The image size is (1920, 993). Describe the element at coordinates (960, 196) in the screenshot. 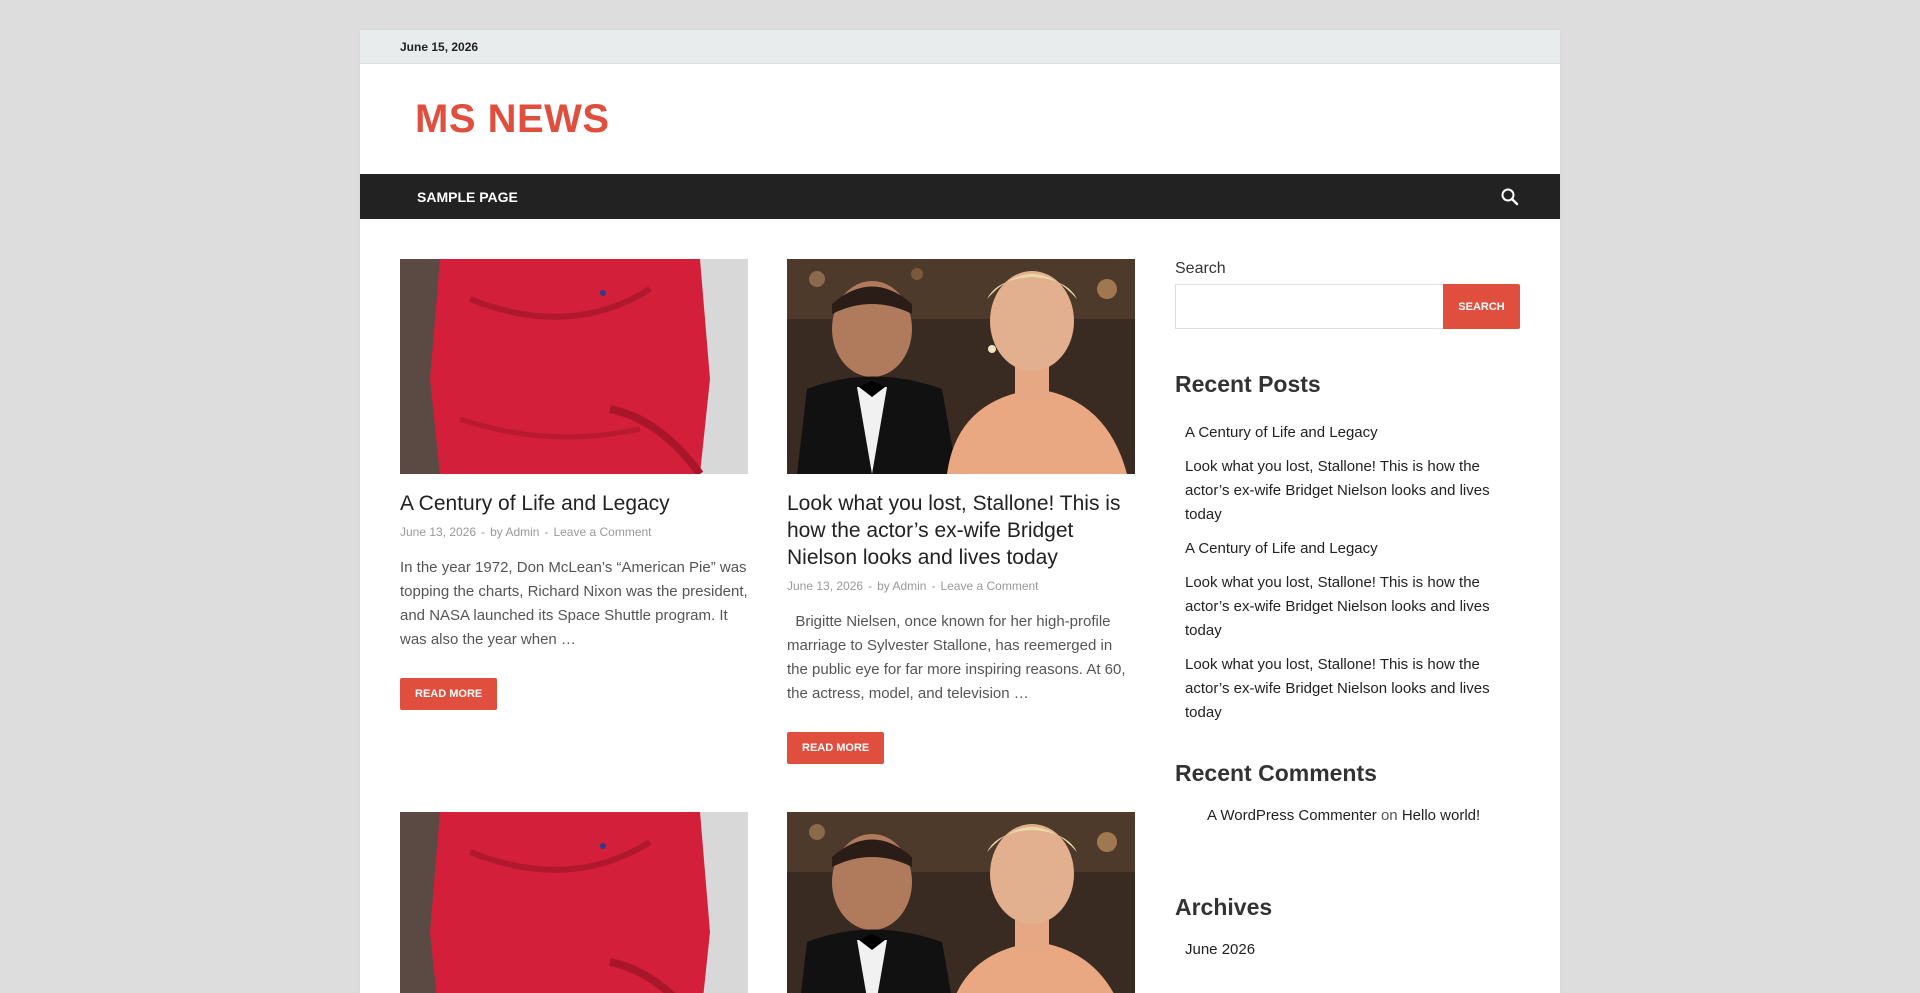

I see `main-navigation: SAMPLE PAGE` at that location.